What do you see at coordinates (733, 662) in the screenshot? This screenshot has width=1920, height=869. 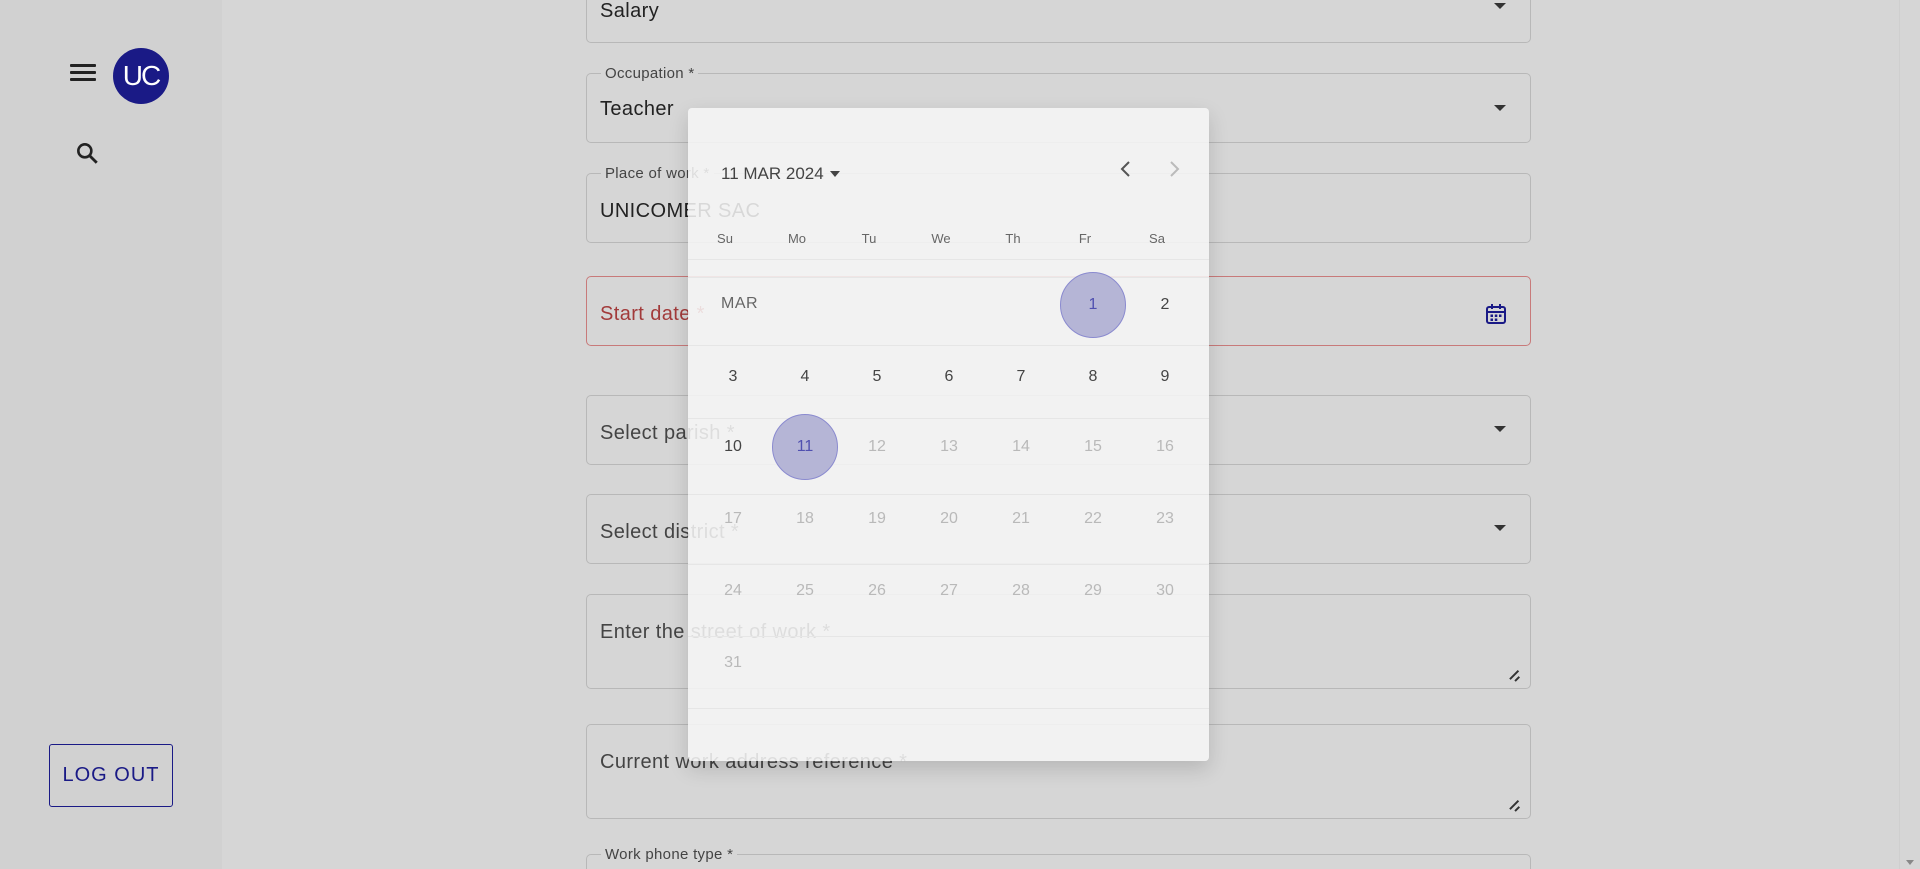 I see `calendar-day: 31` at bounding box center [733, 662].